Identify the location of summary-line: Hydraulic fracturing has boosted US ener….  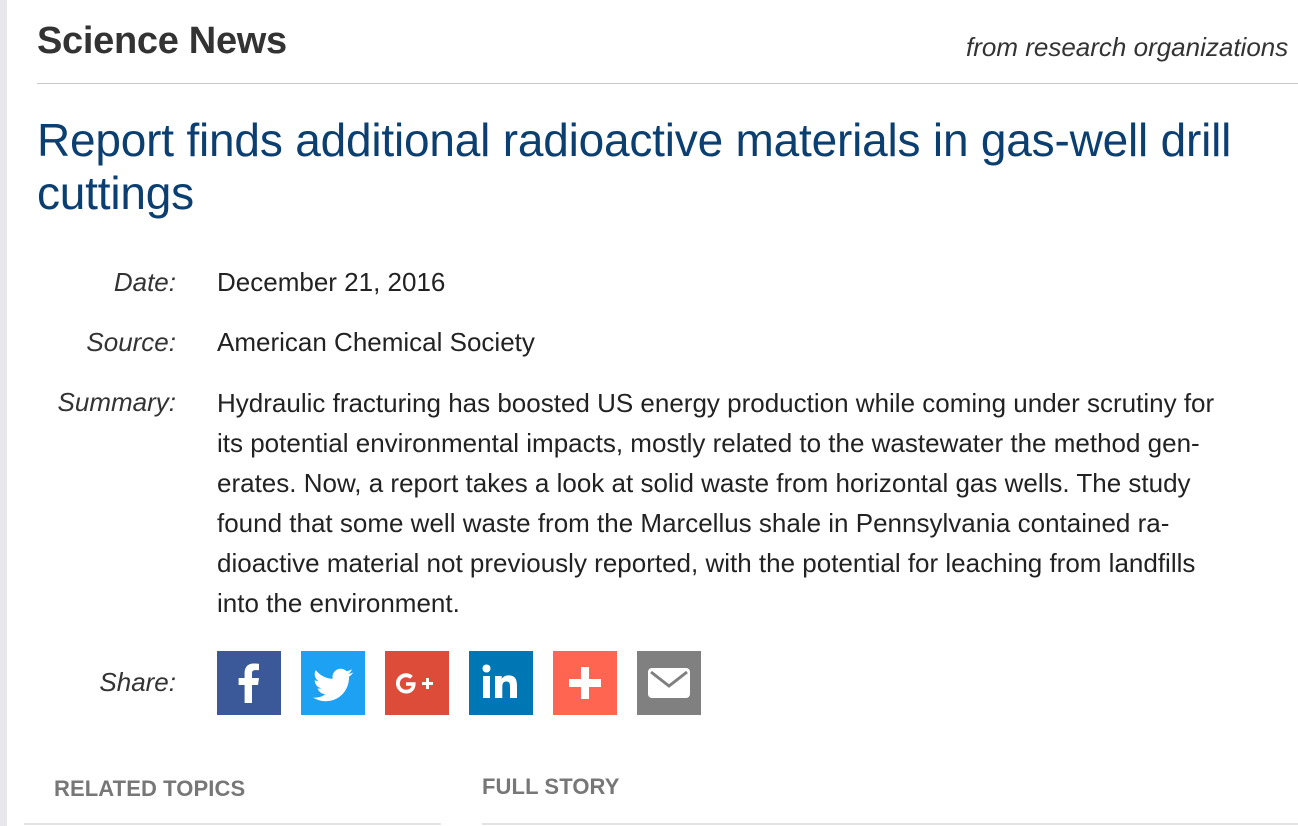
(716, 403).